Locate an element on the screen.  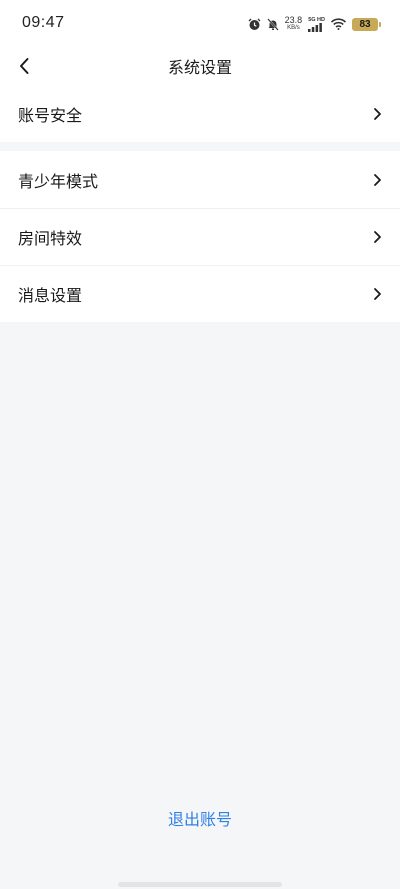
network-speed: 23.8 KB/s is located at coordinates (294, 24).